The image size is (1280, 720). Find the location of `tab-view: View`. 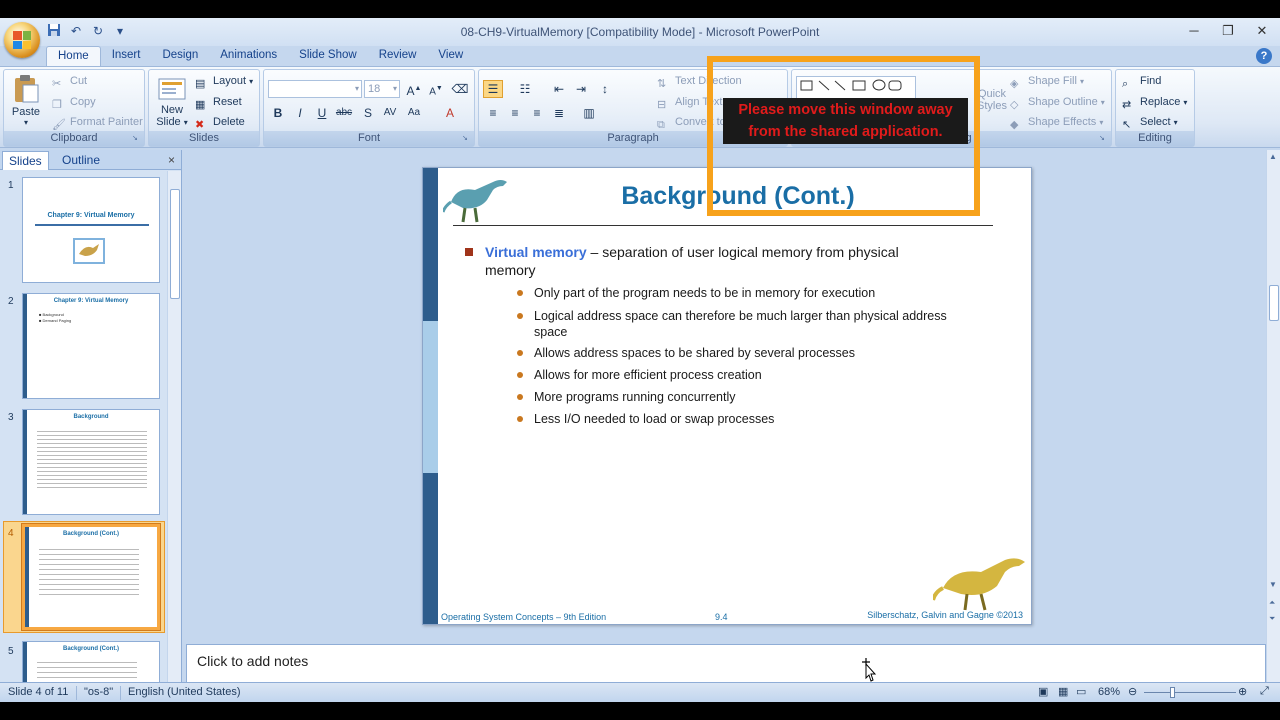

tab-view: View is located at coordinates (450, 56).